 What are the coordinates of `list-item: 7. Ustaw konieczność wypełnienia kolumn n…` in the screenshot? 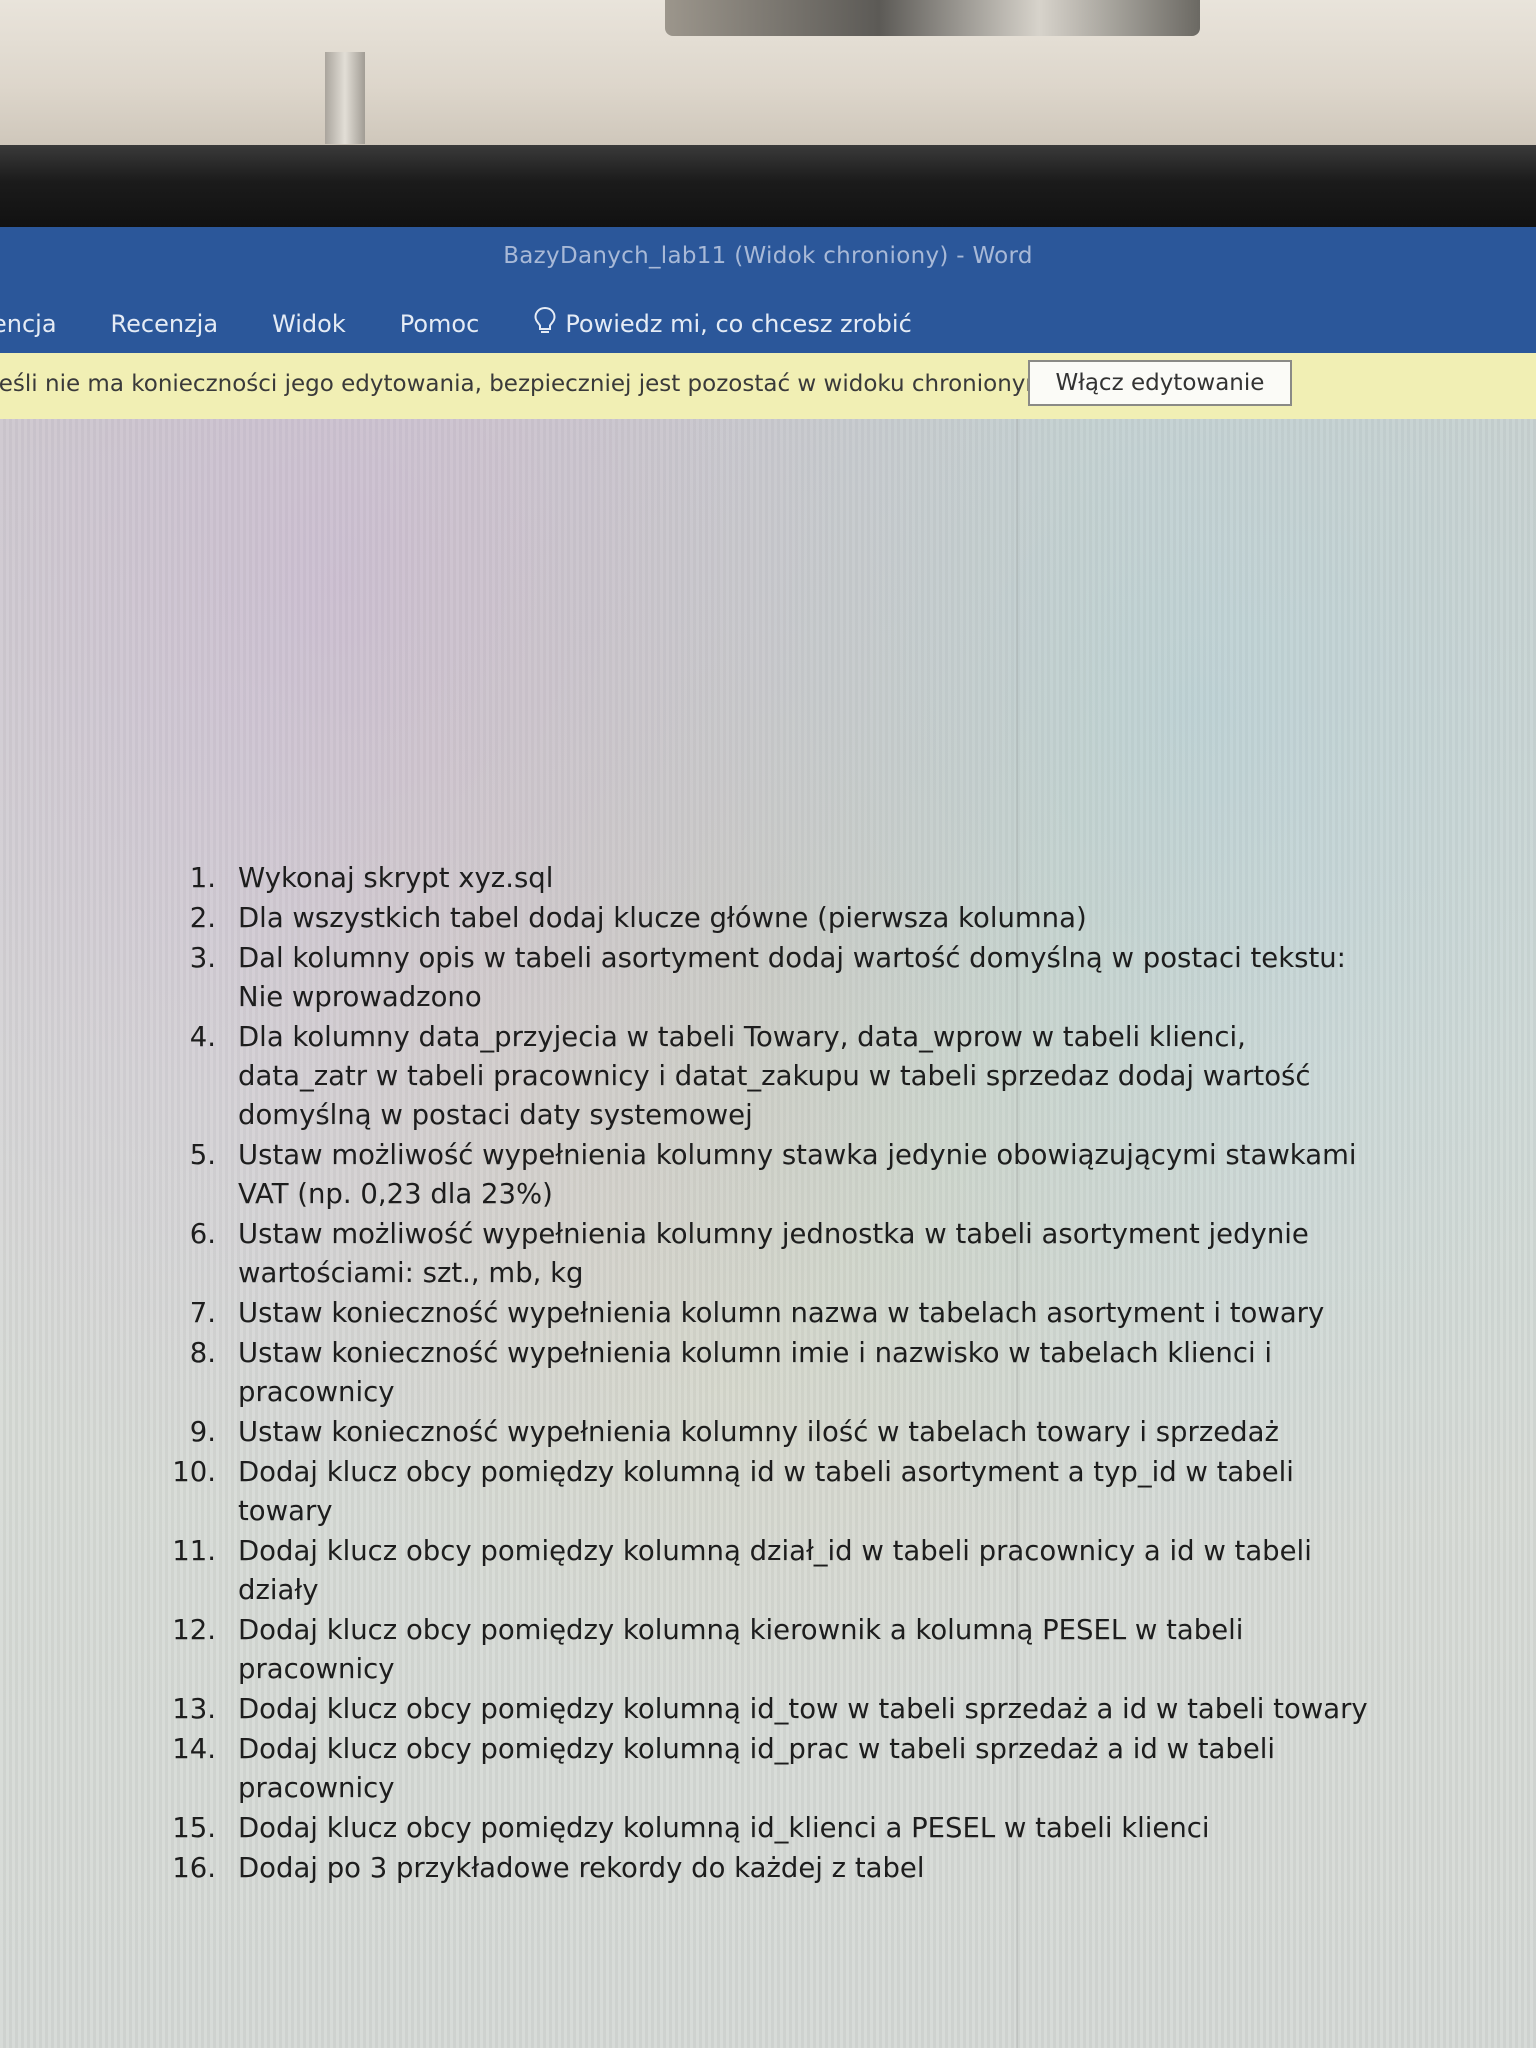 It's located at (757, 1313).